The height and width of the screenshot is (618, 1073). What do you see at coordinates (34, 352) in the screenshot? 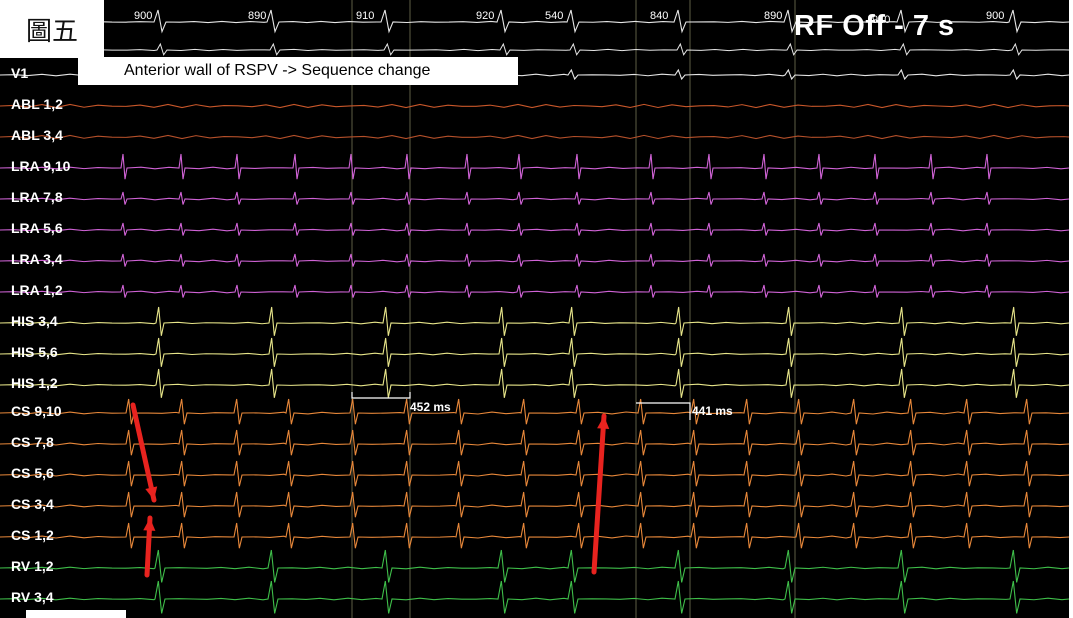
I see `channel-label: HIS 5,6` at bounding box center [34, 352].